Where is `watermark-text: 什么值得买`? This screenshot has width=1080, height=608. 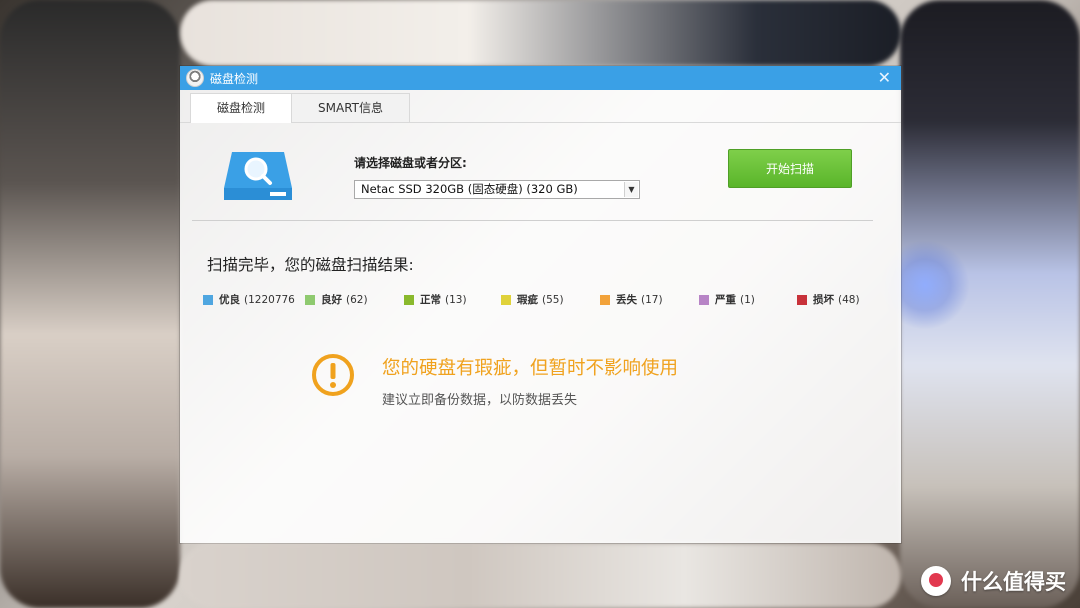
watermark-text: 什么值得买 is located at coordinates (1013, 582).